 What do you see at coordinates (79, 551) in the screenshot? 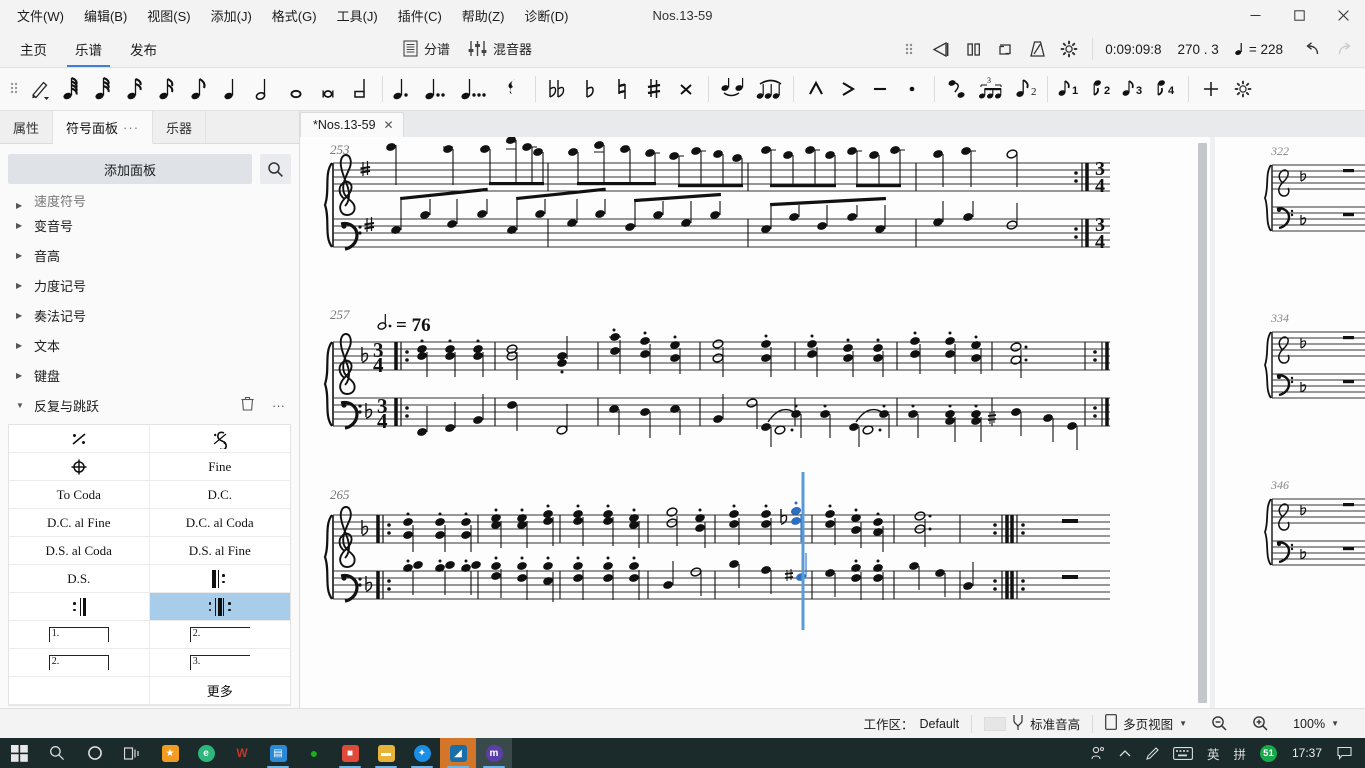
I see `symbol-ds-al-coda: D.S. al Coda` at bounding box center [79, 551].